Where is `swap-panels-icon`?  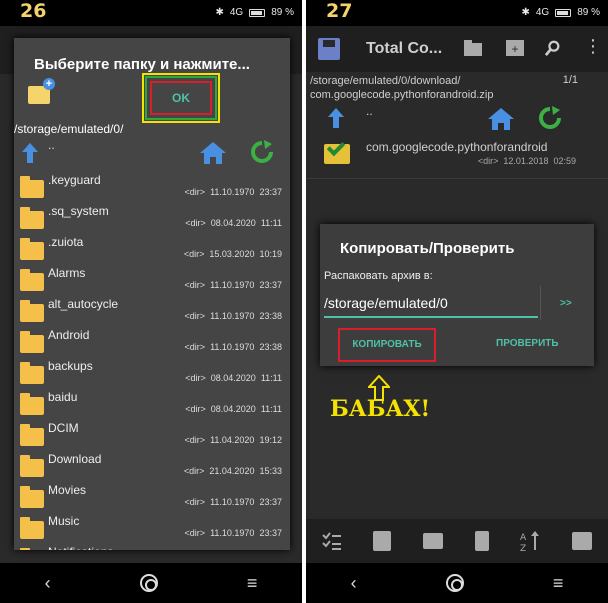 swap-panels-icon is located at coordinates (582, 541).